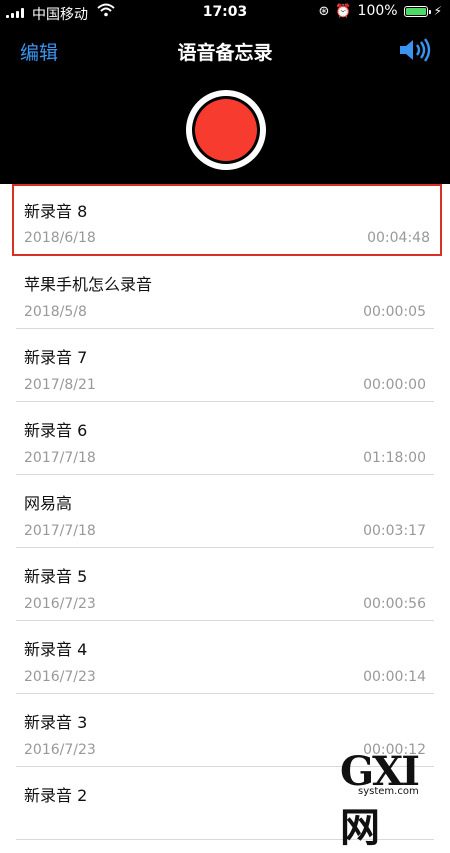 Image resolution: width=450 pixels, height=853 pixels. I want to click on record-dot-icon, so click(226, 130).